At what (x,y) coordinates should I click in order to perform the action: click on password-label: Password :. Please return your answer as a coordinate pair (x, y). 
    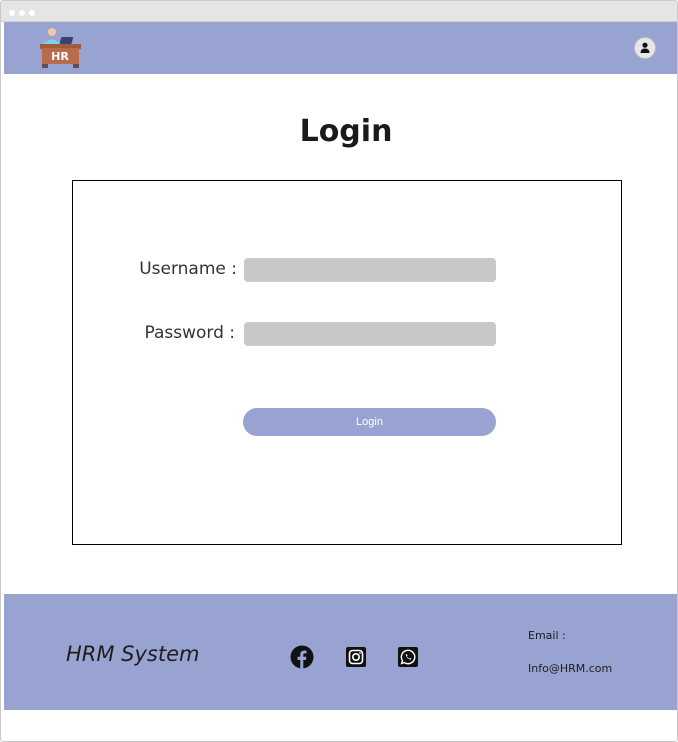
    Looking at the image, I should click on (189, 333).